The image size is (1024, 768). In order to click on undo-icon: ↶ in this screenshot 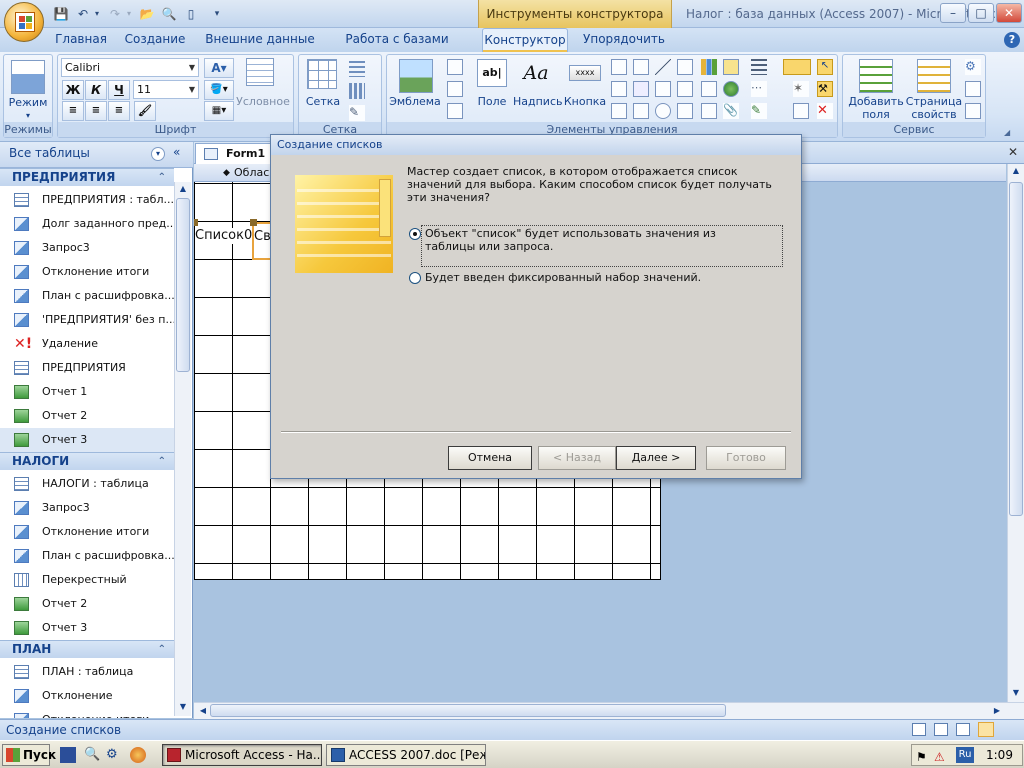, I will do `click(83, 14)`.